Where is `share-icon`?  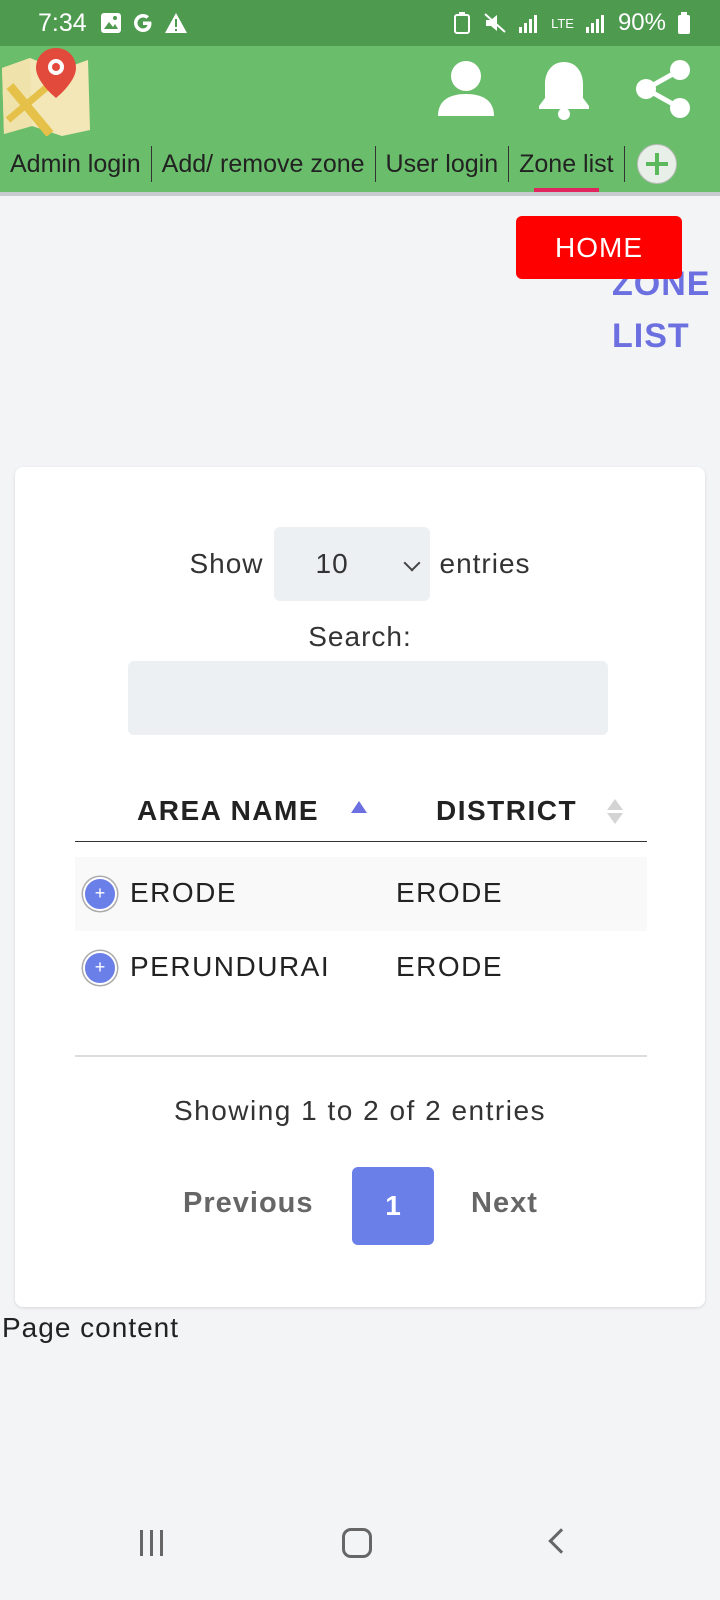 share-icon is located at coordinates (662, 89).